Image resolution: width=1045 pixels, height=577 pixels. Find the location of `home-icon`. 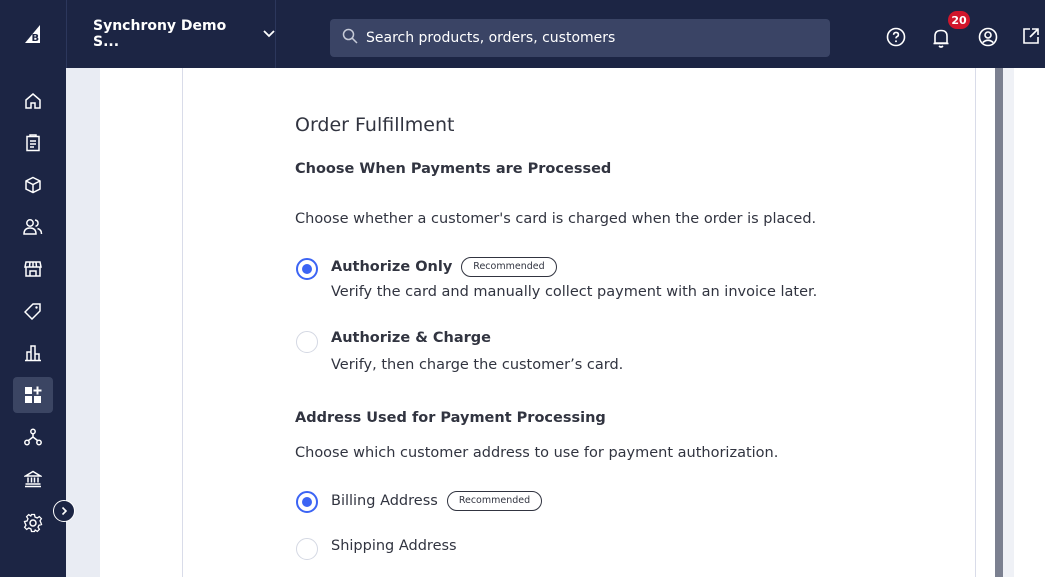

home-icon is located at coordinates (33, 101).